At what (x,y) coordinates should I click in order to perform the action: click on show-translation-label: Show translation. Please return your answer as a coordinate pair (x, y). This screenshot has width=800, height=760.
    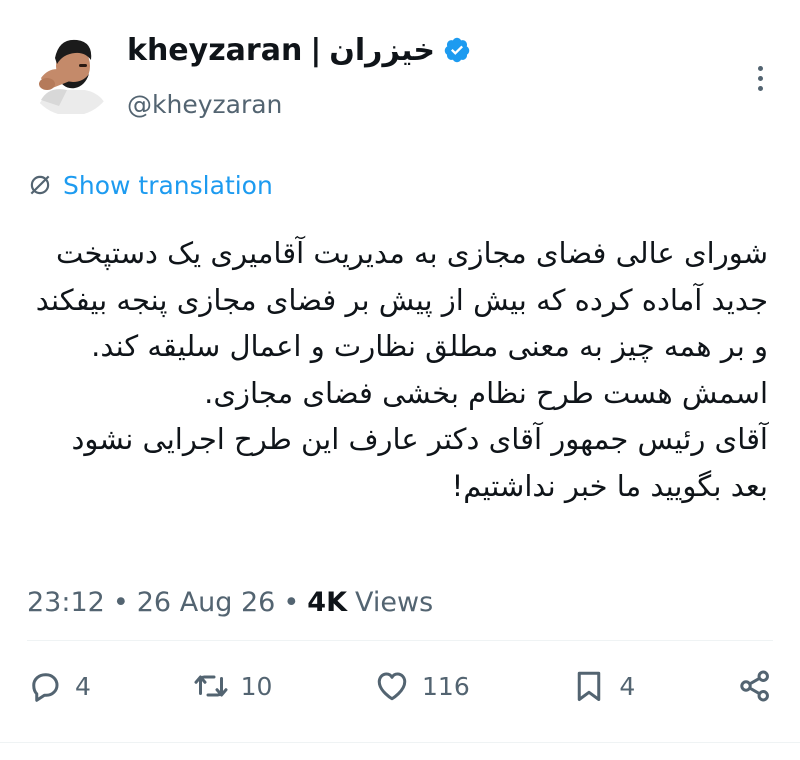
    Looking at the image, I should click on (168, 185).